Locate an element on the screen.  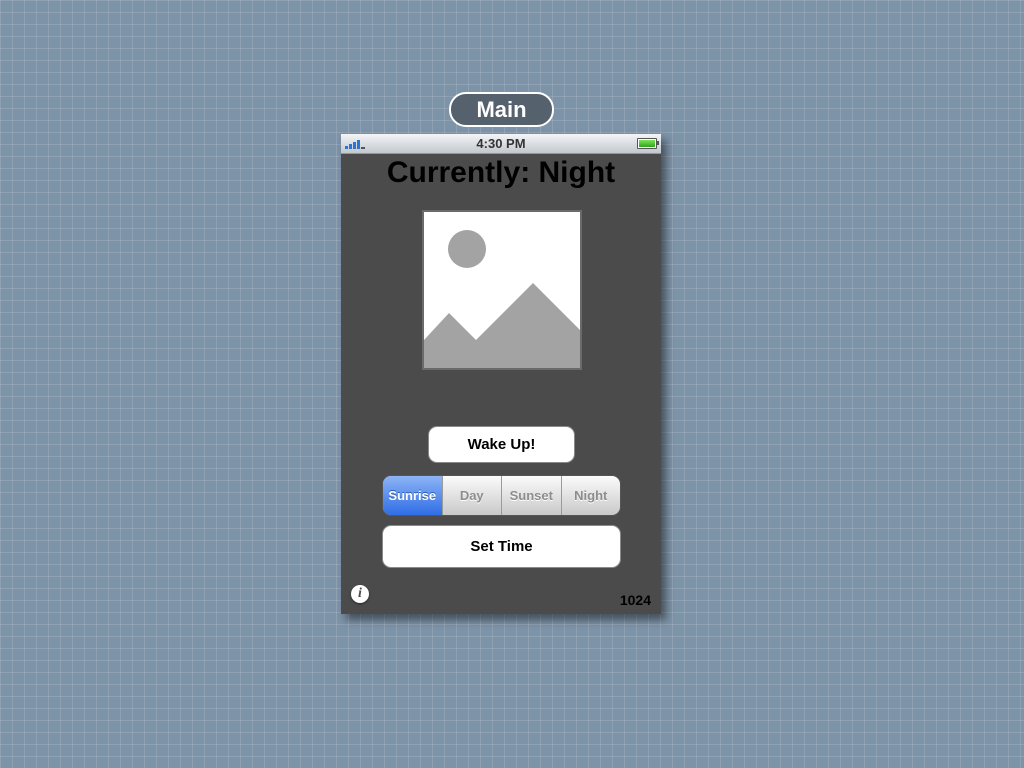
counter-label: 1024 is located at coordinates (635, 600).